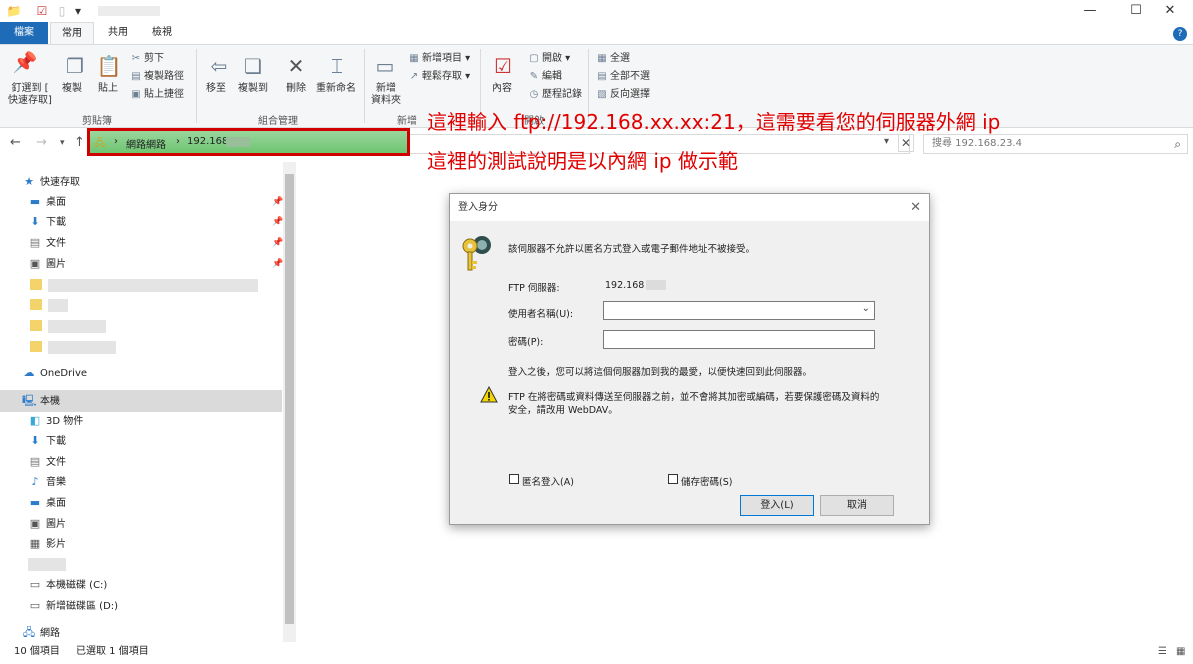  What do you see at coordinates (414, 76) in the screenshot?
I see `easy-access-icon: ↗` at bounding box center [414, 76].